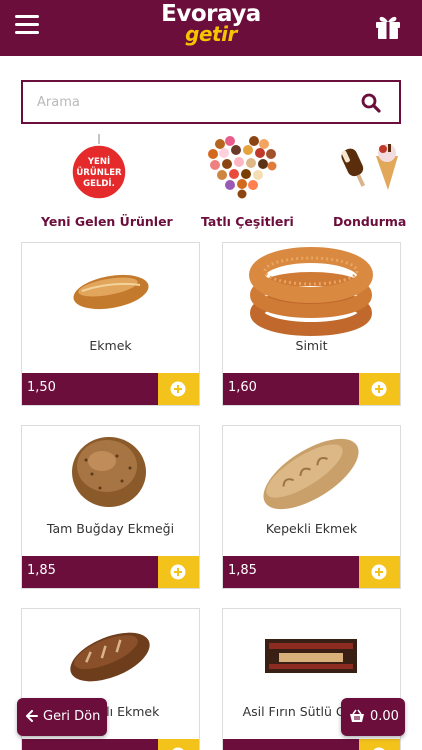 This screenshot has width=422, height=750. What do you see at coordinates (247, 221) in the screenshot?
I see `category-label: Tatlı Çeşitleri` at bounding box center [247, 221].